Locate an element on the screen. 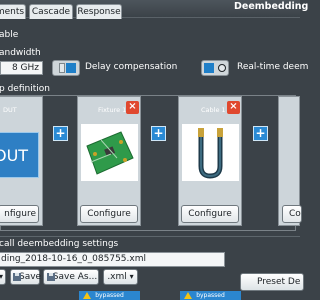 This screenshot has height=300, width=320. dut-block: OUT is located at coordinates (19, 155).